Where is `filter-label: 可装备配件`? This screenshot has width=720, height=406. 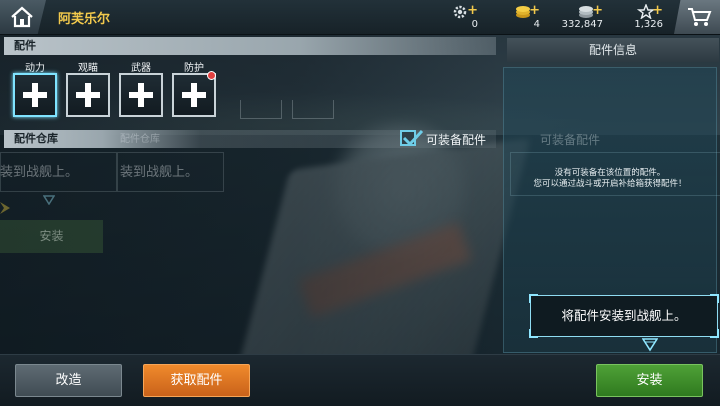 filter-label: 可装备配件 is located at coordinates (456, 140).